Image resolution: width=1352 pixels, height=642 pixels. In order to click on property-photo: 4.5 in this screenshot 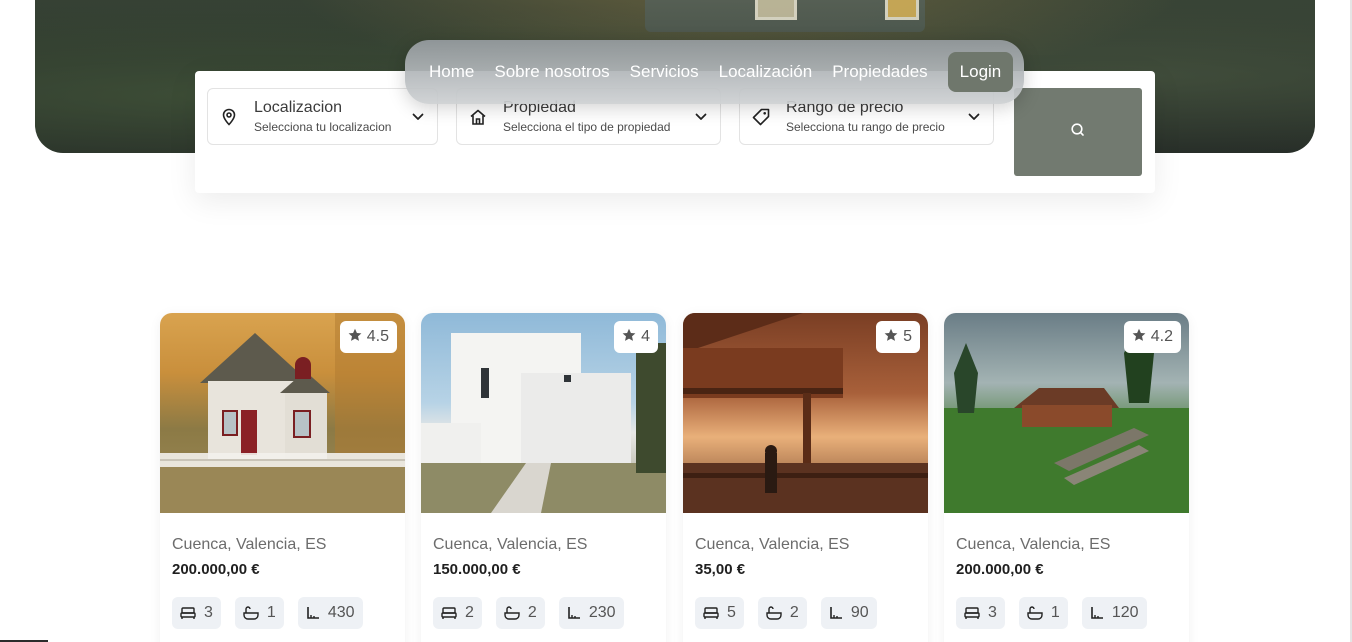, I will do `click(282, 413)`.